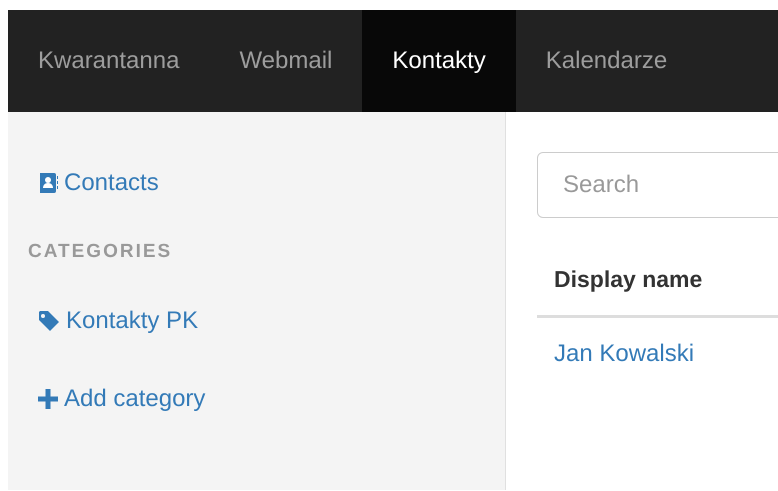 The height and width of the screenshot is (491, 778). Describe the element at coordinates (624, 353) in the screenshot. I see `contact-name-link: Jan Kowalski` at that location.